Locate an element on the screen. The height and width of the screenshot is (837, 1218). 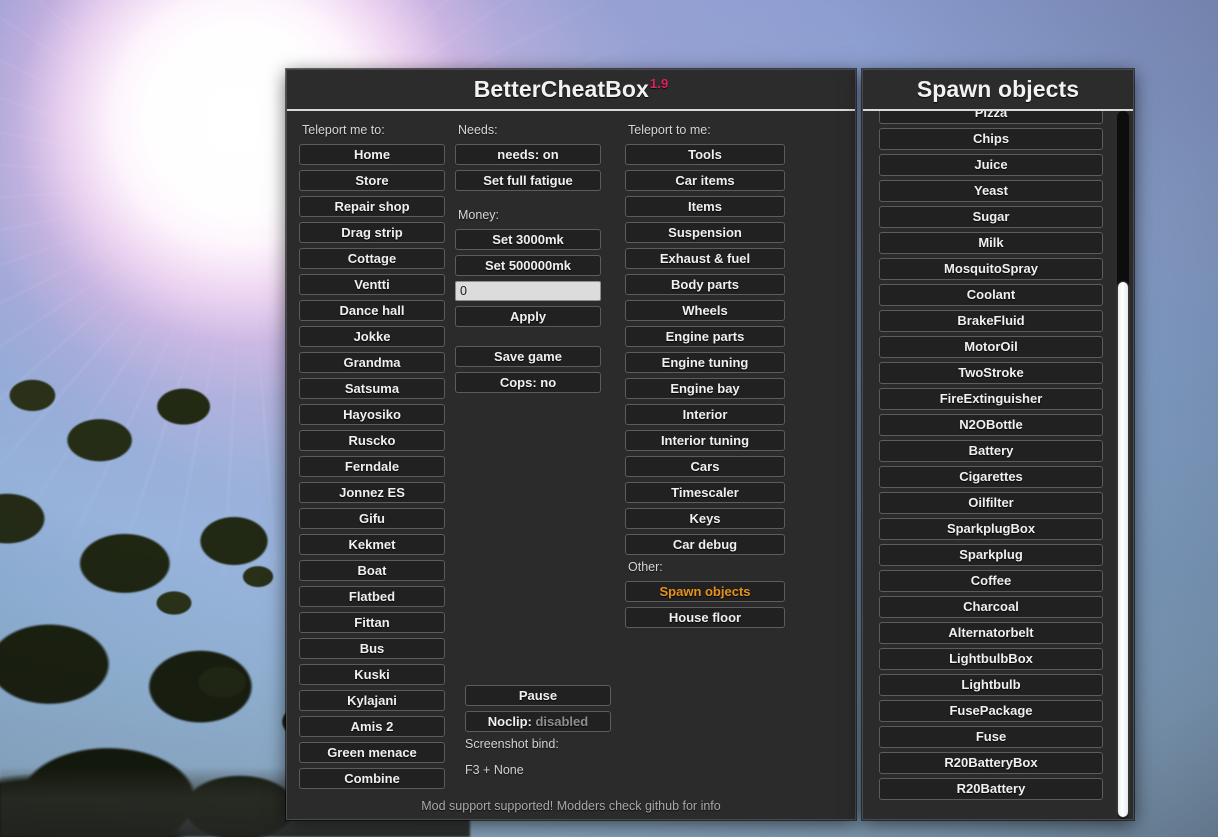
spawn-button-brakefluid: BrakeFluid is located at coordinates (991, 321).